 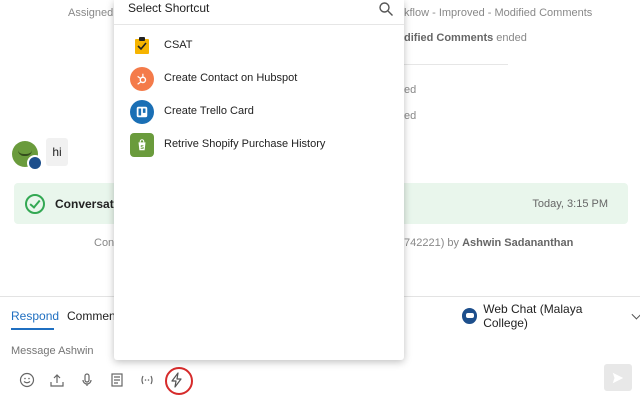 I want to click on composer-toolbar, so click(x=102, y=381).